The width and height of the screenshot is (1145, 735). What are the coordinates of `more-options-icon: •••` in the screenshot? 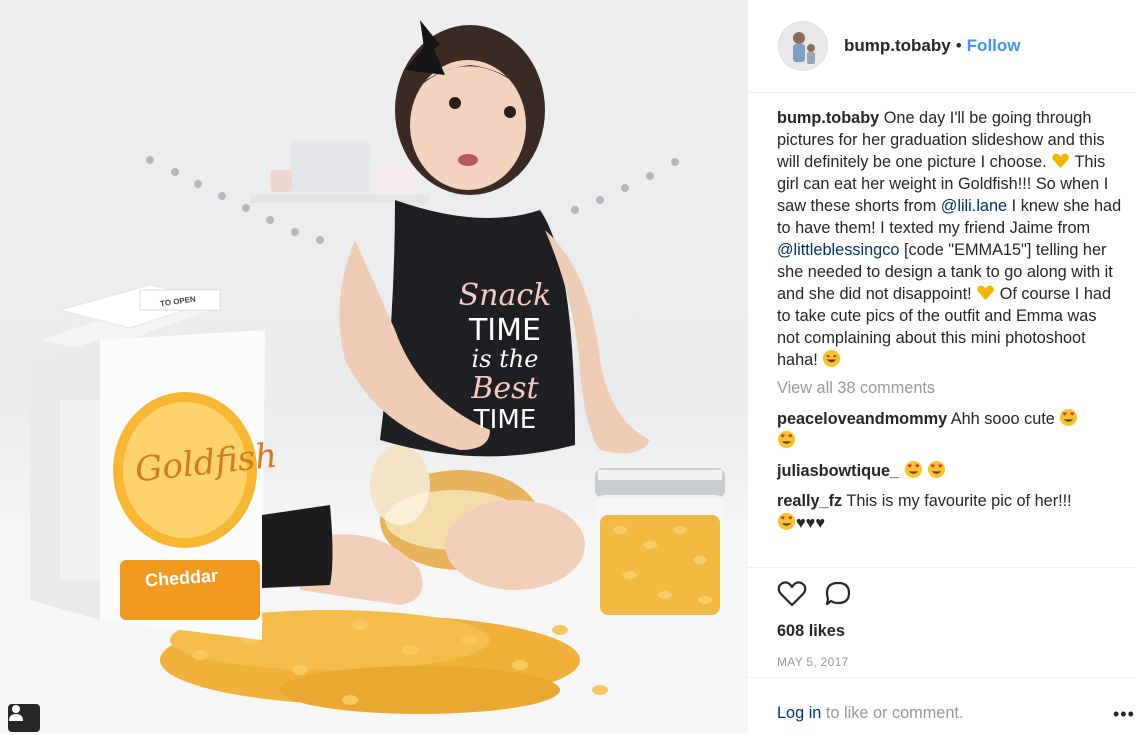 It's located at (1124, 714).